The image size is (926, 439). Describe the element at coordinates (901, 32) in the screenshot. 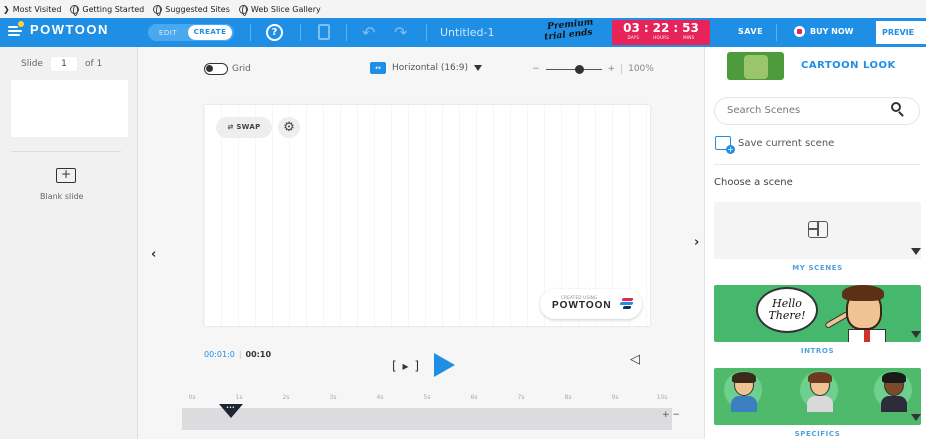

I see `preview-button: PREVIE` at that location.